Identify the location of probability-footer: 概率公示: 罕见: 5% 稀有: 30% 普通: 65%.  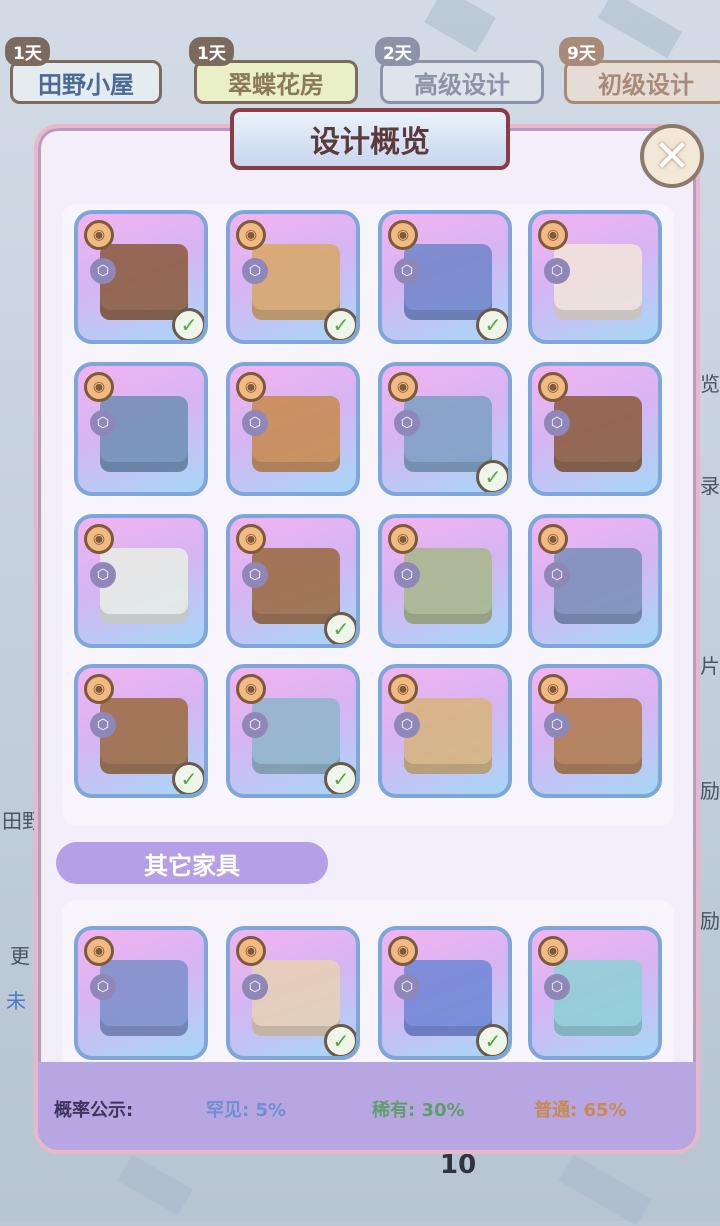
(367, 1106).